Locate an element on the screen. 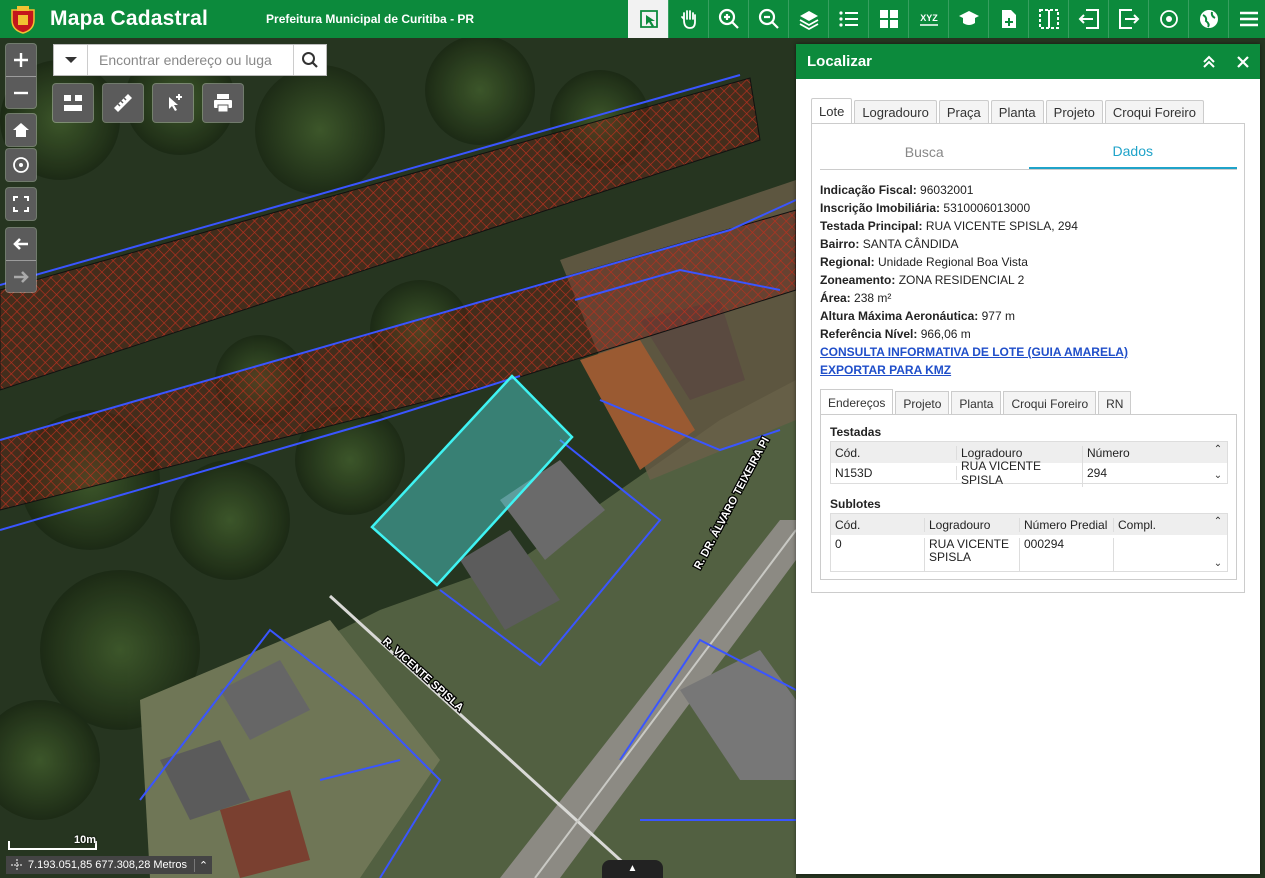 The height and width of the screenshot is (878, 1265). subtab-busca: Busca is located at coordinates (924, 151).